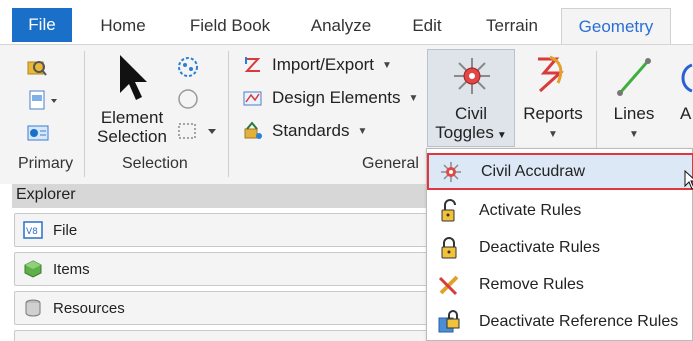 This screenshot has height=341, width=693. I want to click on file-v8-icon: V8, so click(33, 230).